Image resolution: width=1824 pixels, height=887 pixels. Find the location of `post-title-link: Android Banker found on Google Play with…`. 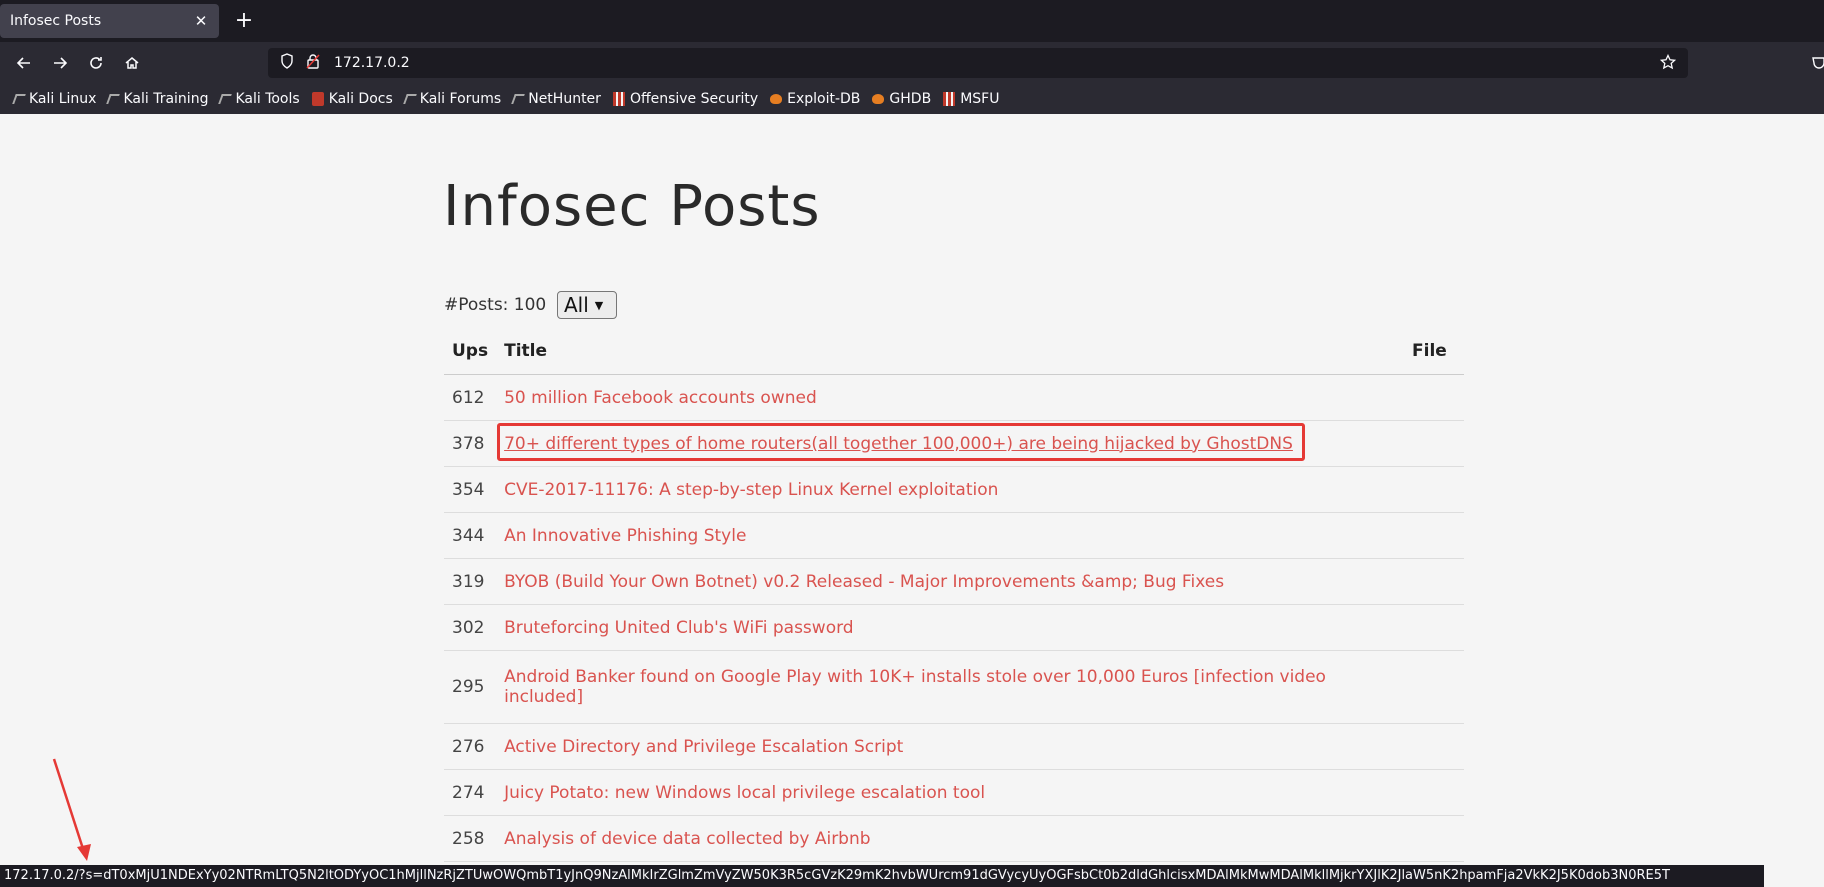

post-title-link: Android Banker found on Google Play with… is located at coordinates (915, 687).